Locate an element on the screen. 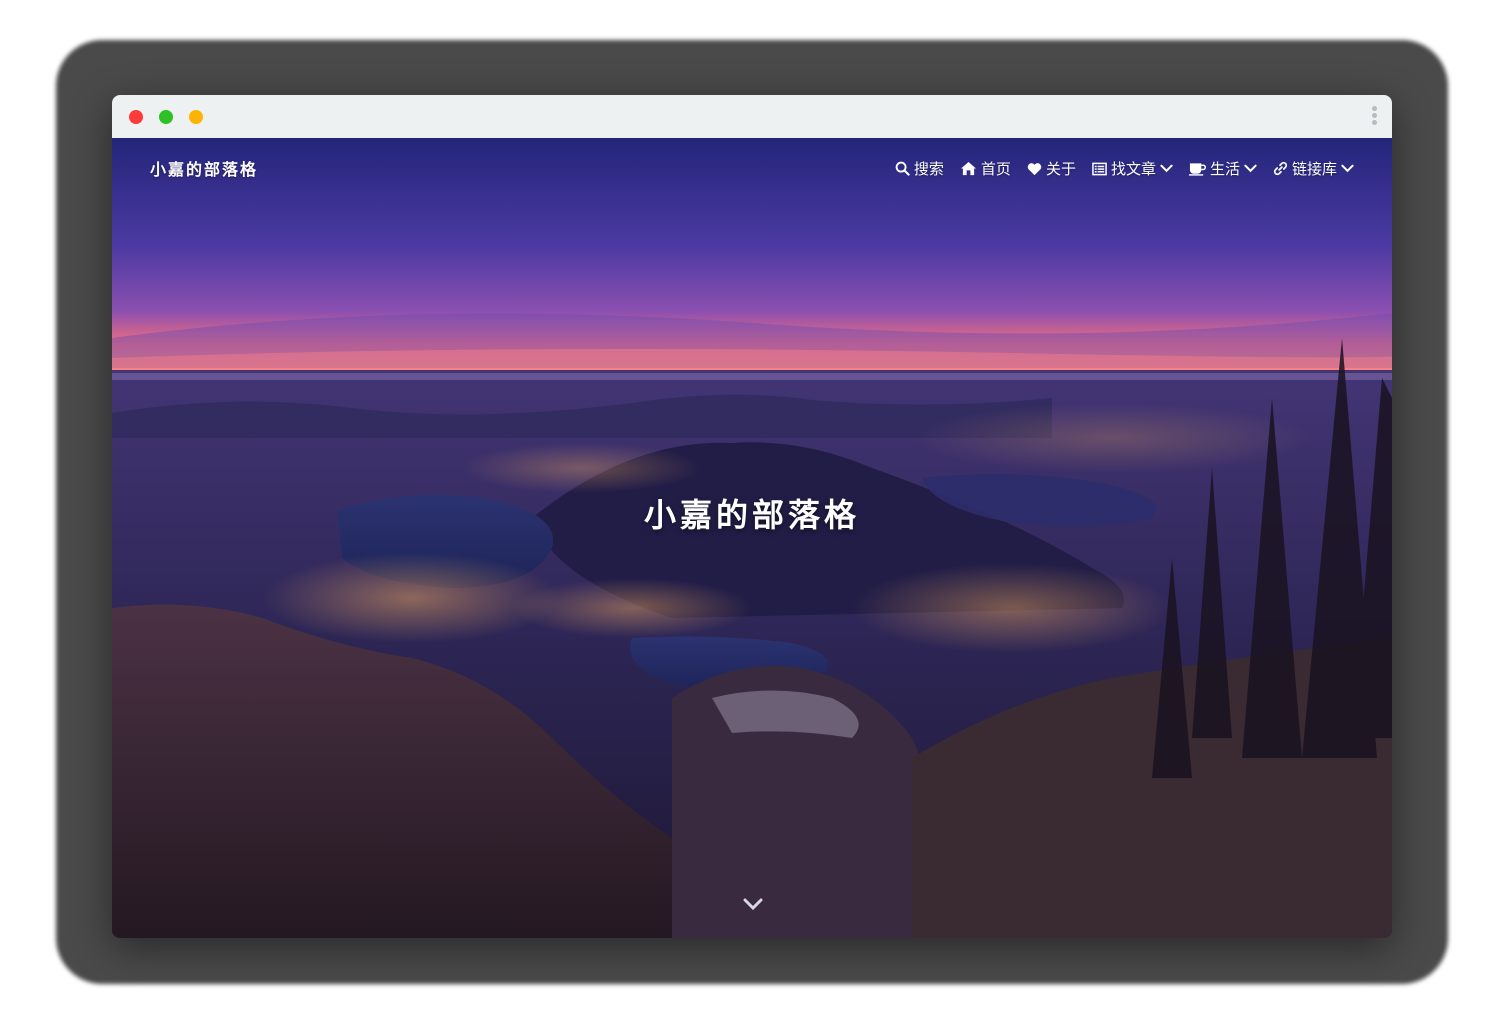 The height and width of the screenshot is (1018, 1504). heart-icon is located at coordinates (1034, 168).